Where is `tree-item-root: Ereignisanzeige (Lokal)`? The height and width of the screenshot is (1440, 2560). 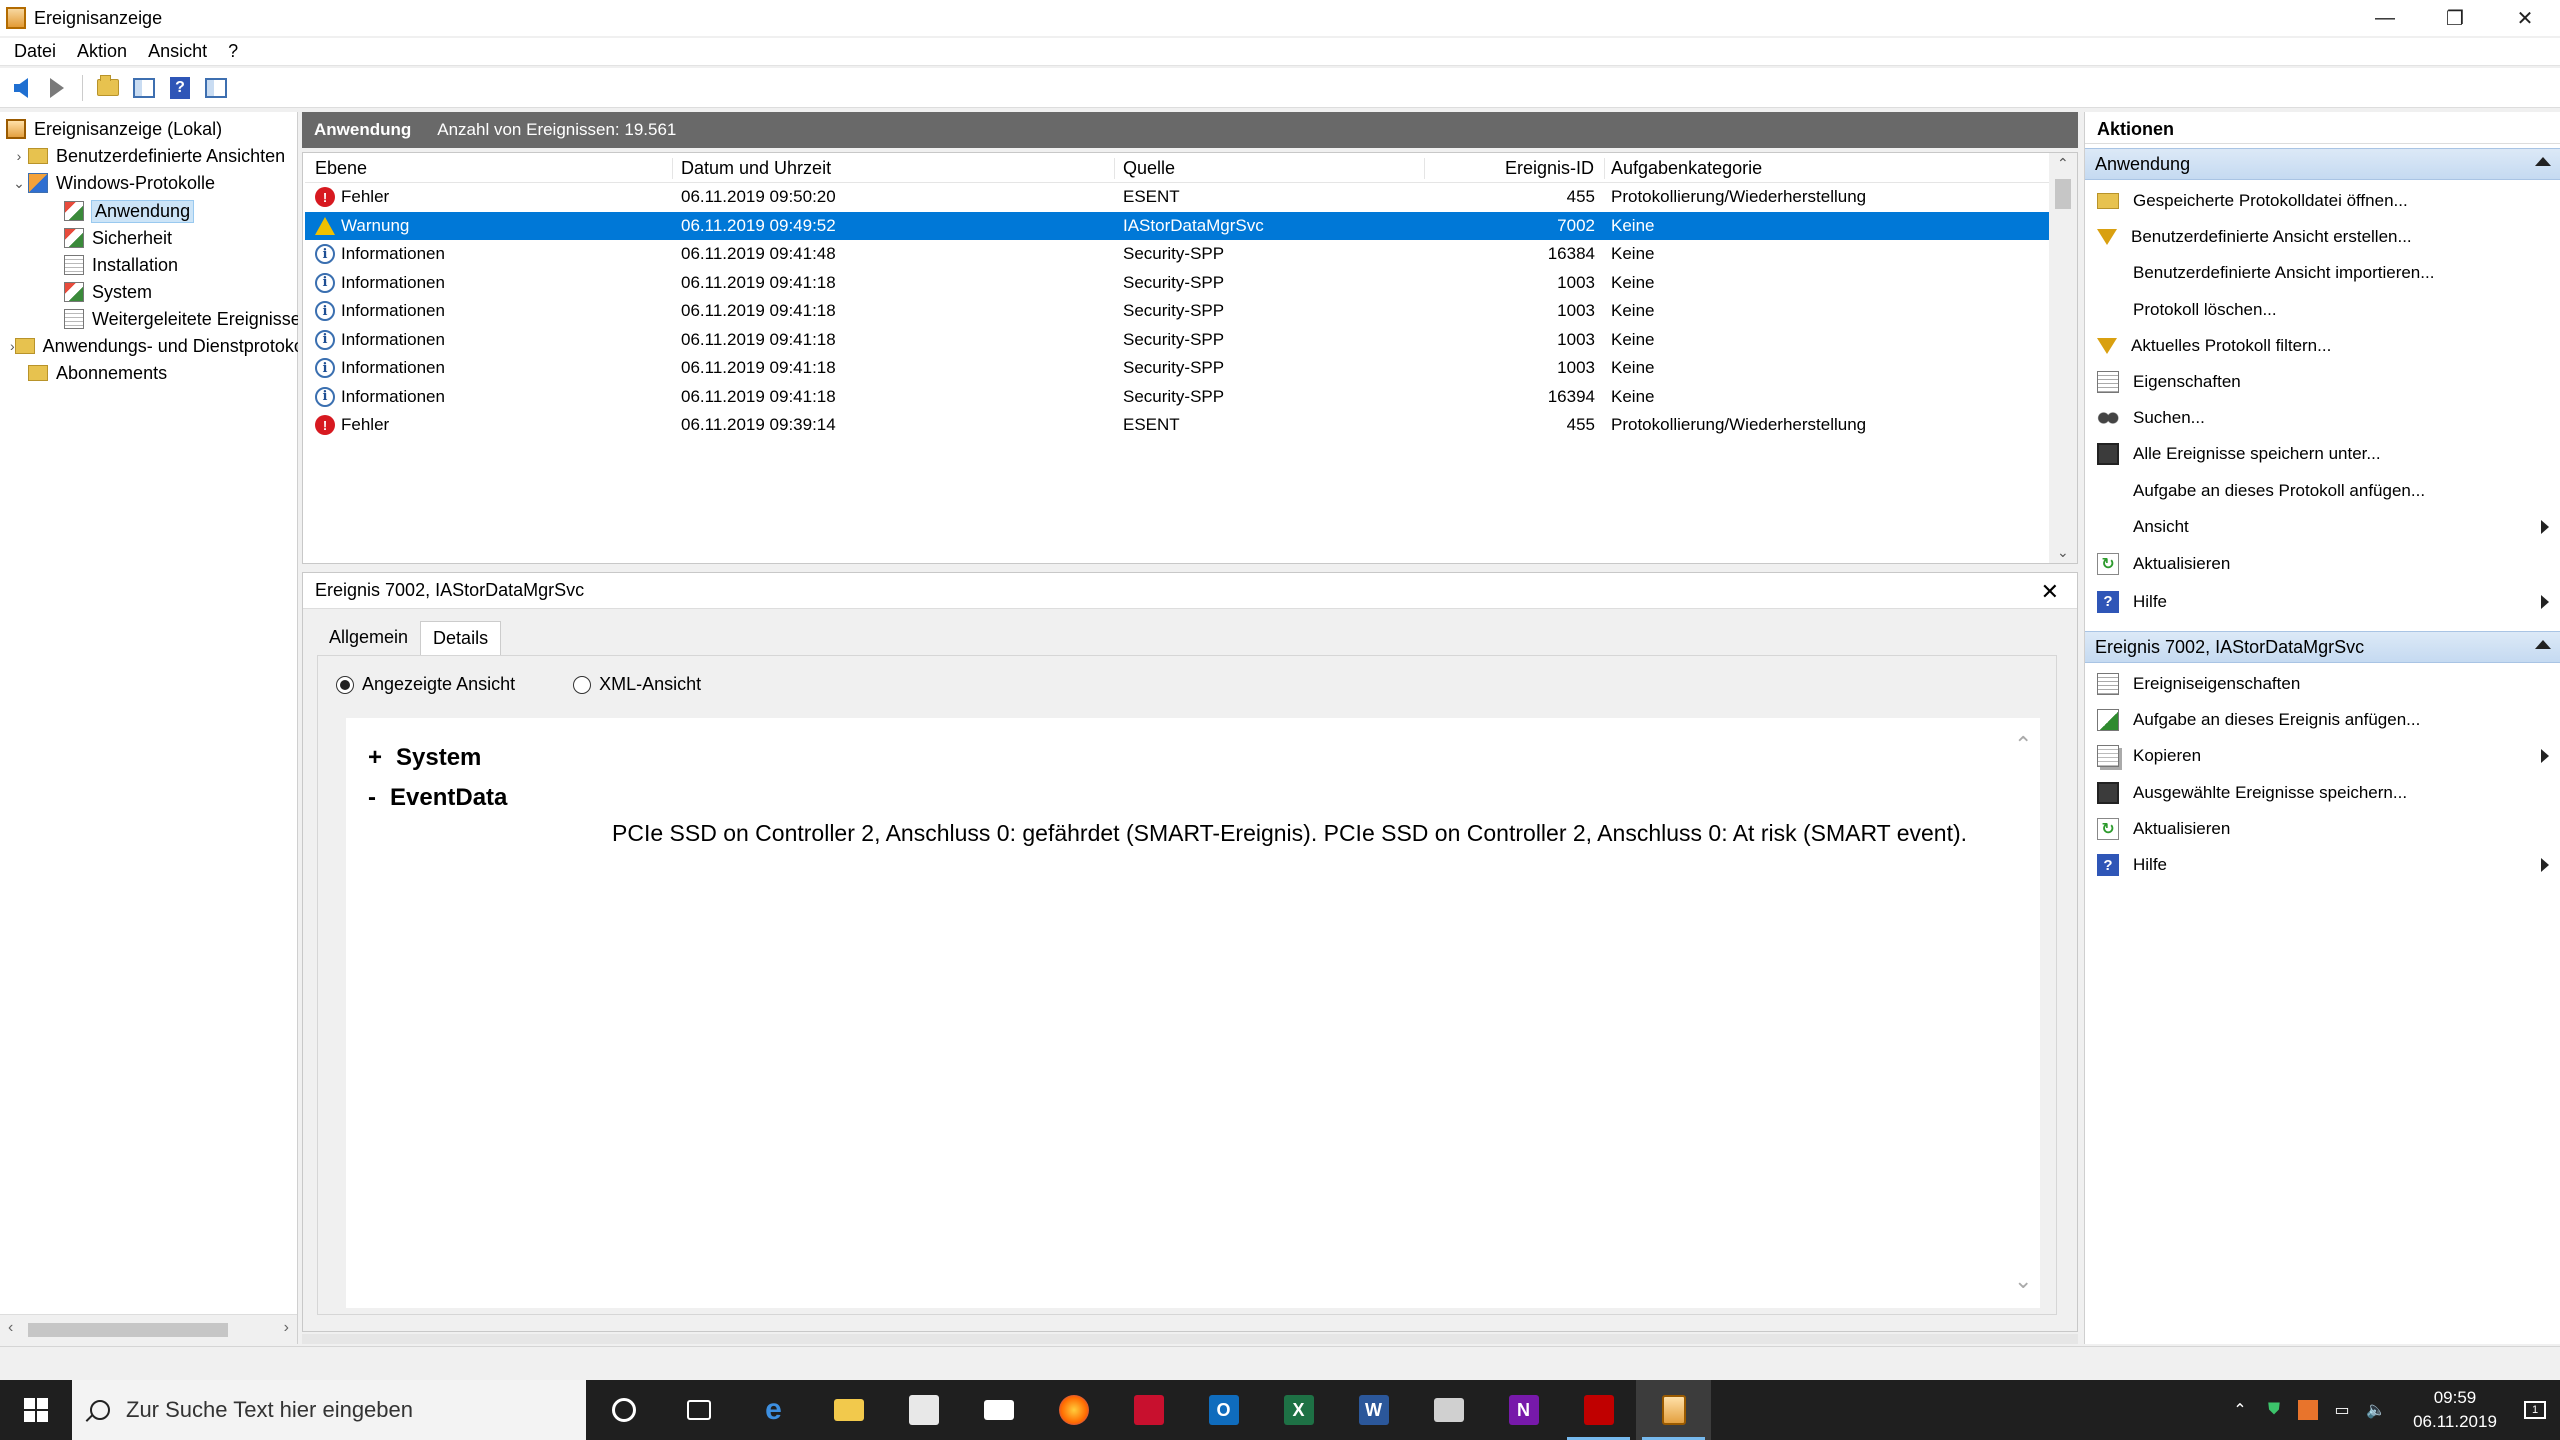 tree-item-root: Ereignisanzeige (Lokal) is located at coordinates (151, 129).